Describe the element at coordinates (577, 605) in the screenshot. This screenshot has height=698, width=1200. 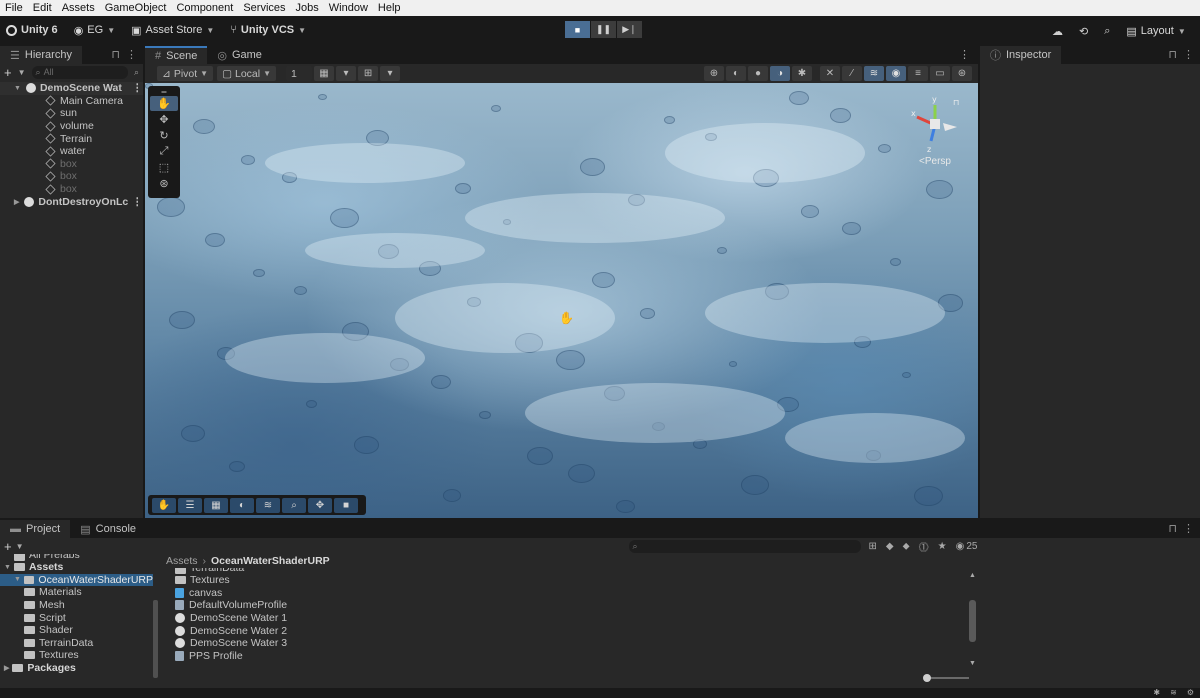
I see `project-file-item: DefaultVolumeProfile` at that location.